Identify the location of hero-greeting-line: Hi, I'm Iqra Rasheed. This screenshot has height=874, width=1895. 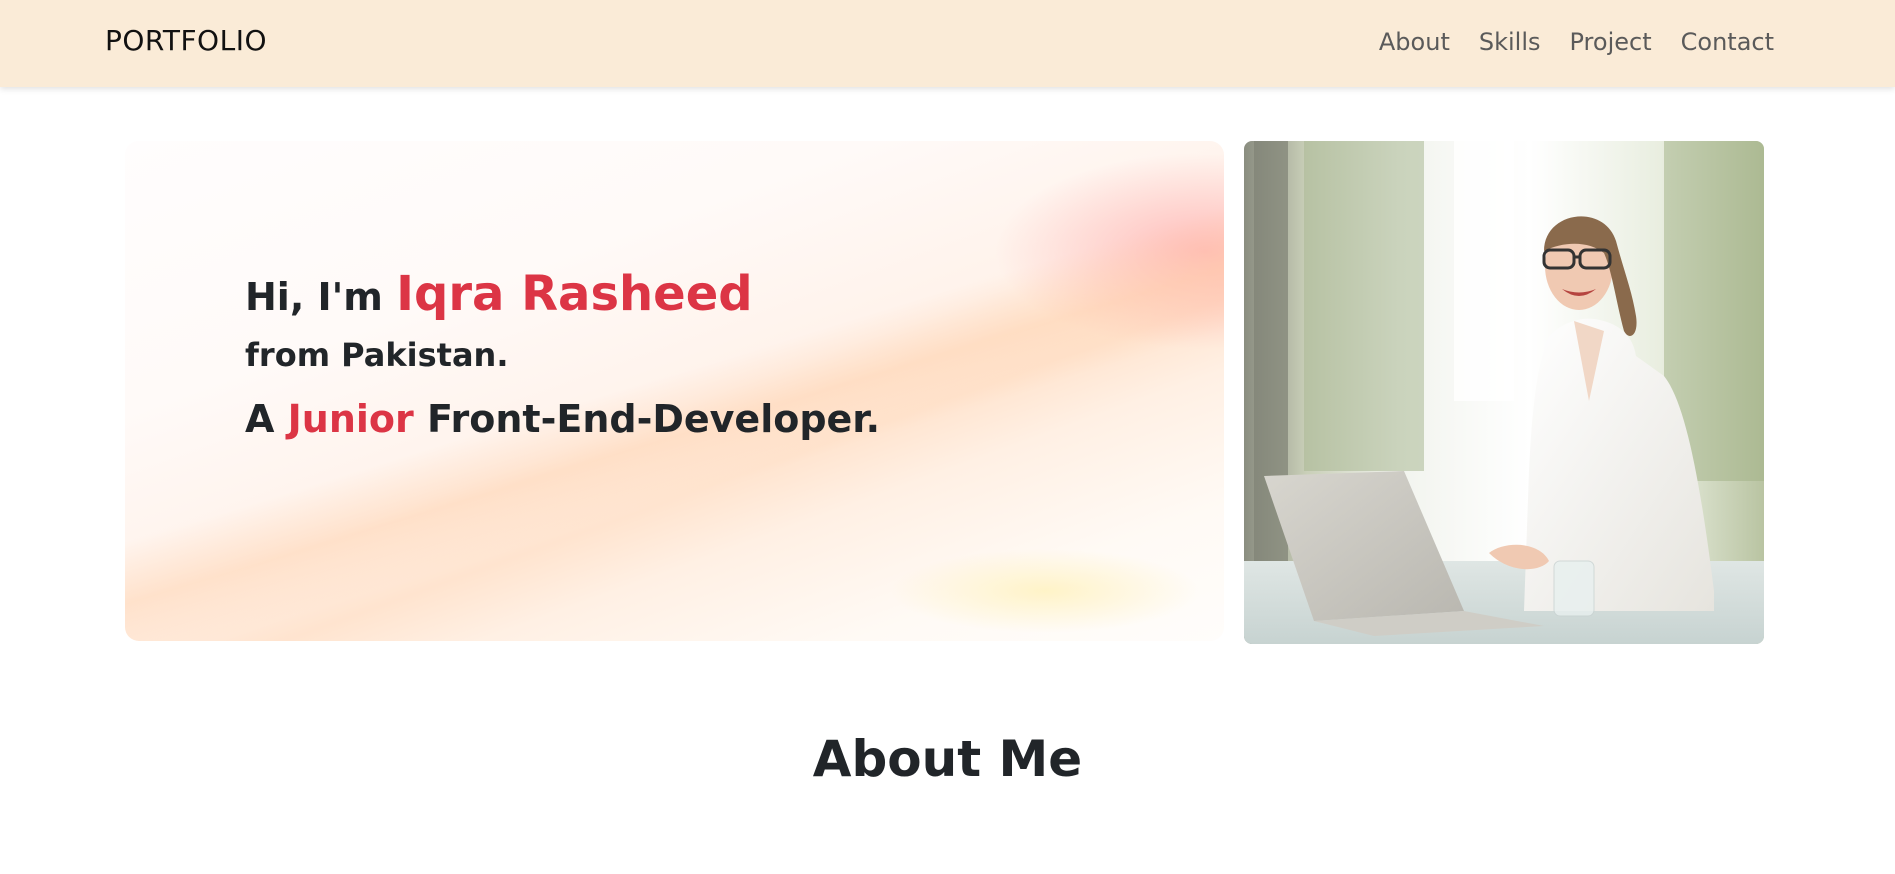
(562, 294).